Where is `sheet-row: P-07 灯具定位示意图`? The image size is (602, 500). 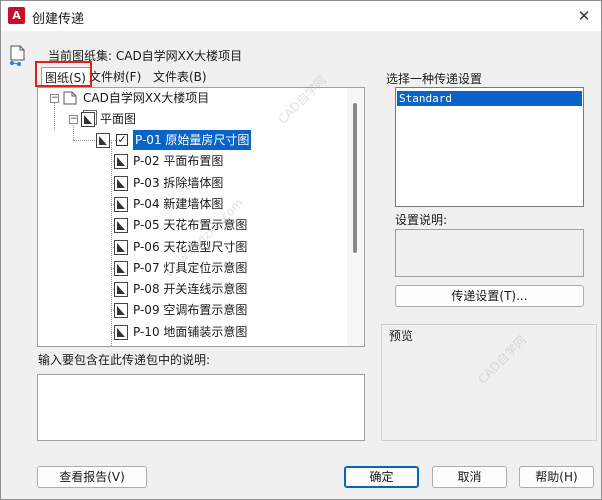
sheet-row: P-07 灯具定位示意图 is located at coordinates (193, 268).